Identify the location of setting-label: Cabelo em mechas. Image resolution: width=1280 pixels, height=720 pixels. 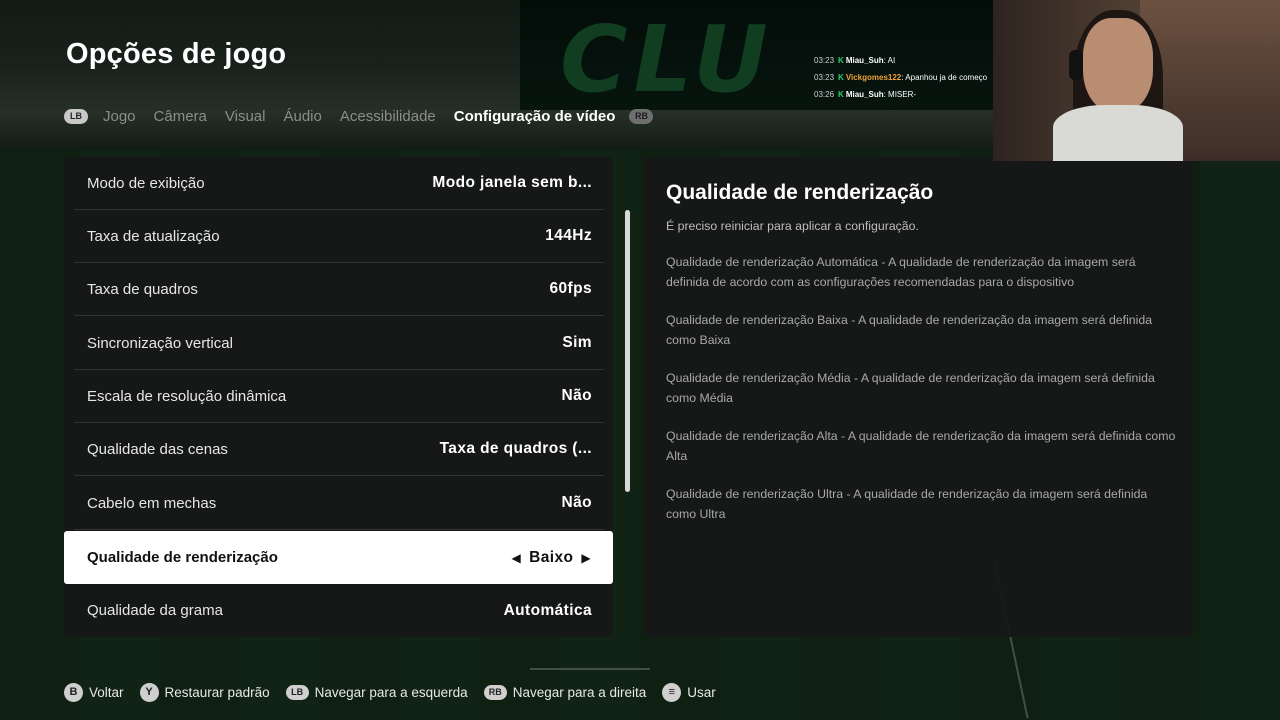
(152, 503).